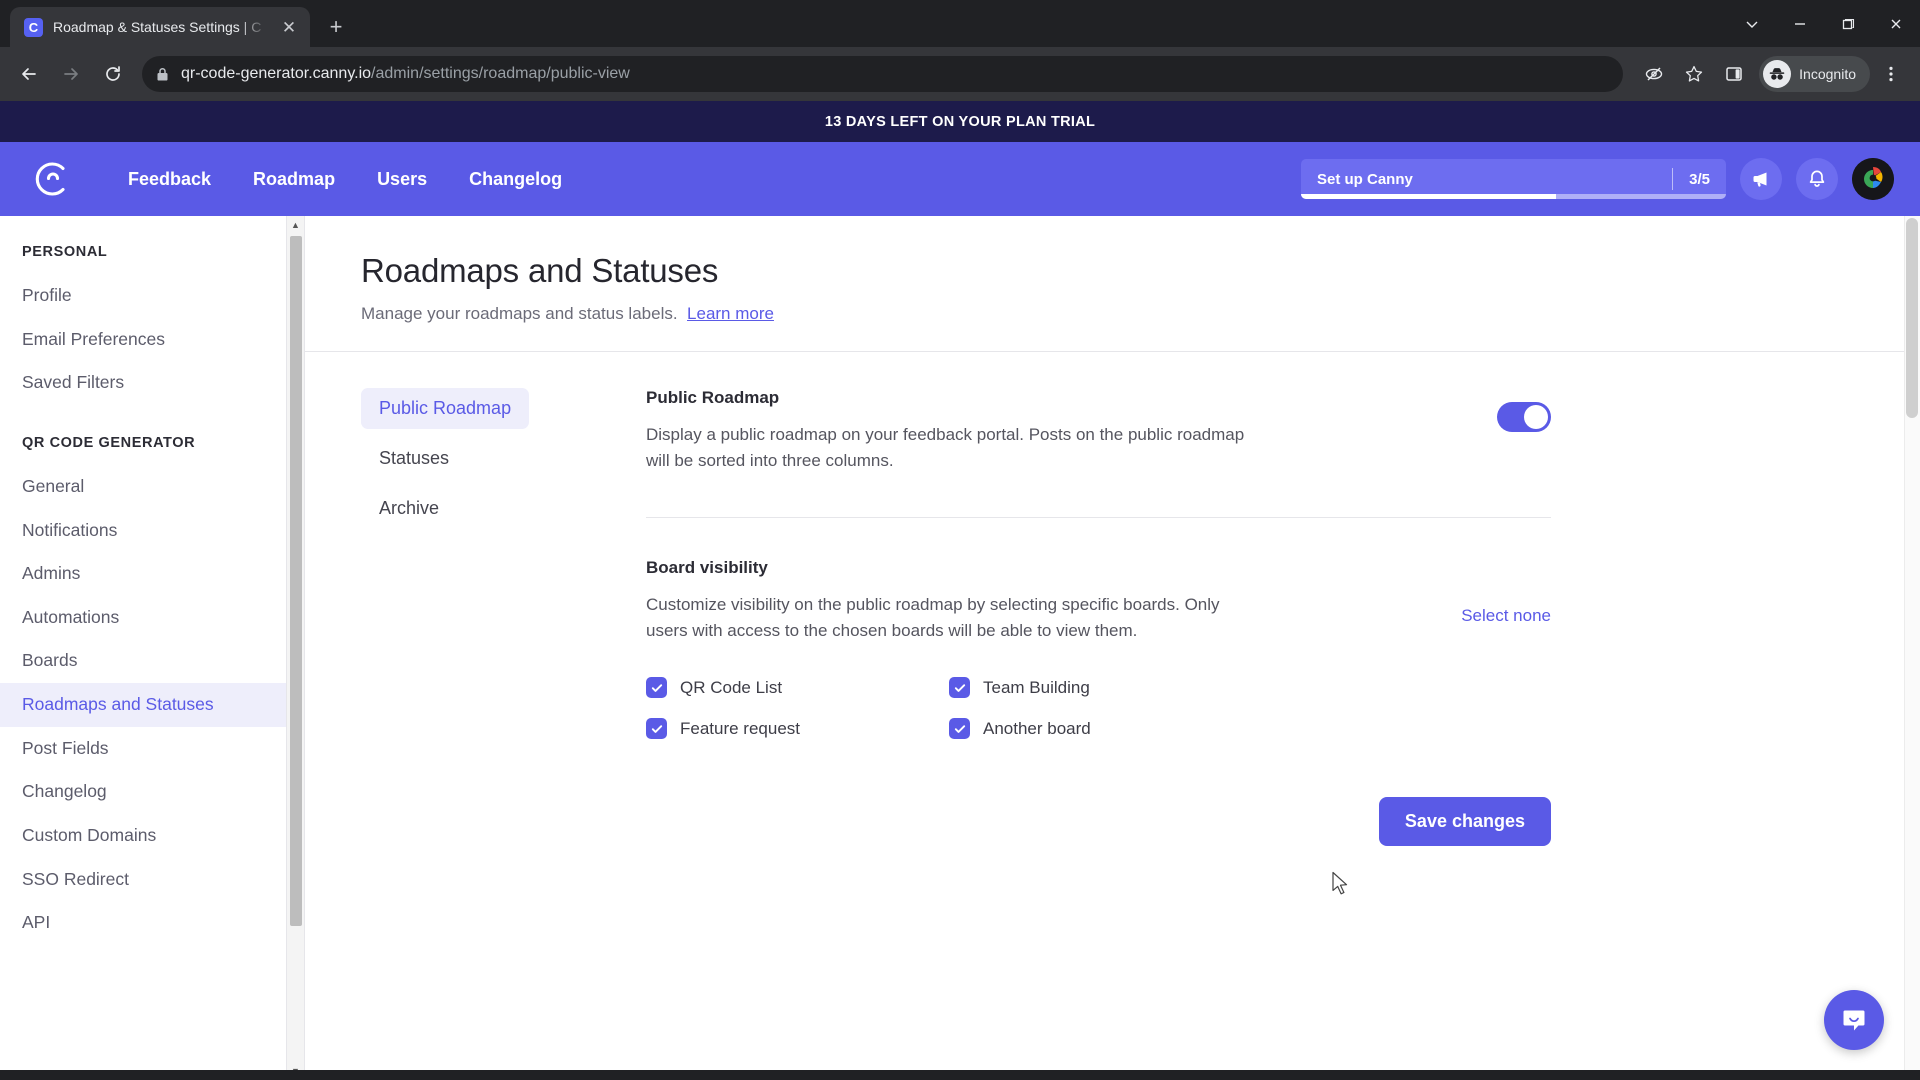  What do you see at coordinates (414, 458) in the screenshot?
I see `tab-statuses: Statuses` at bounding box center [414, 458].